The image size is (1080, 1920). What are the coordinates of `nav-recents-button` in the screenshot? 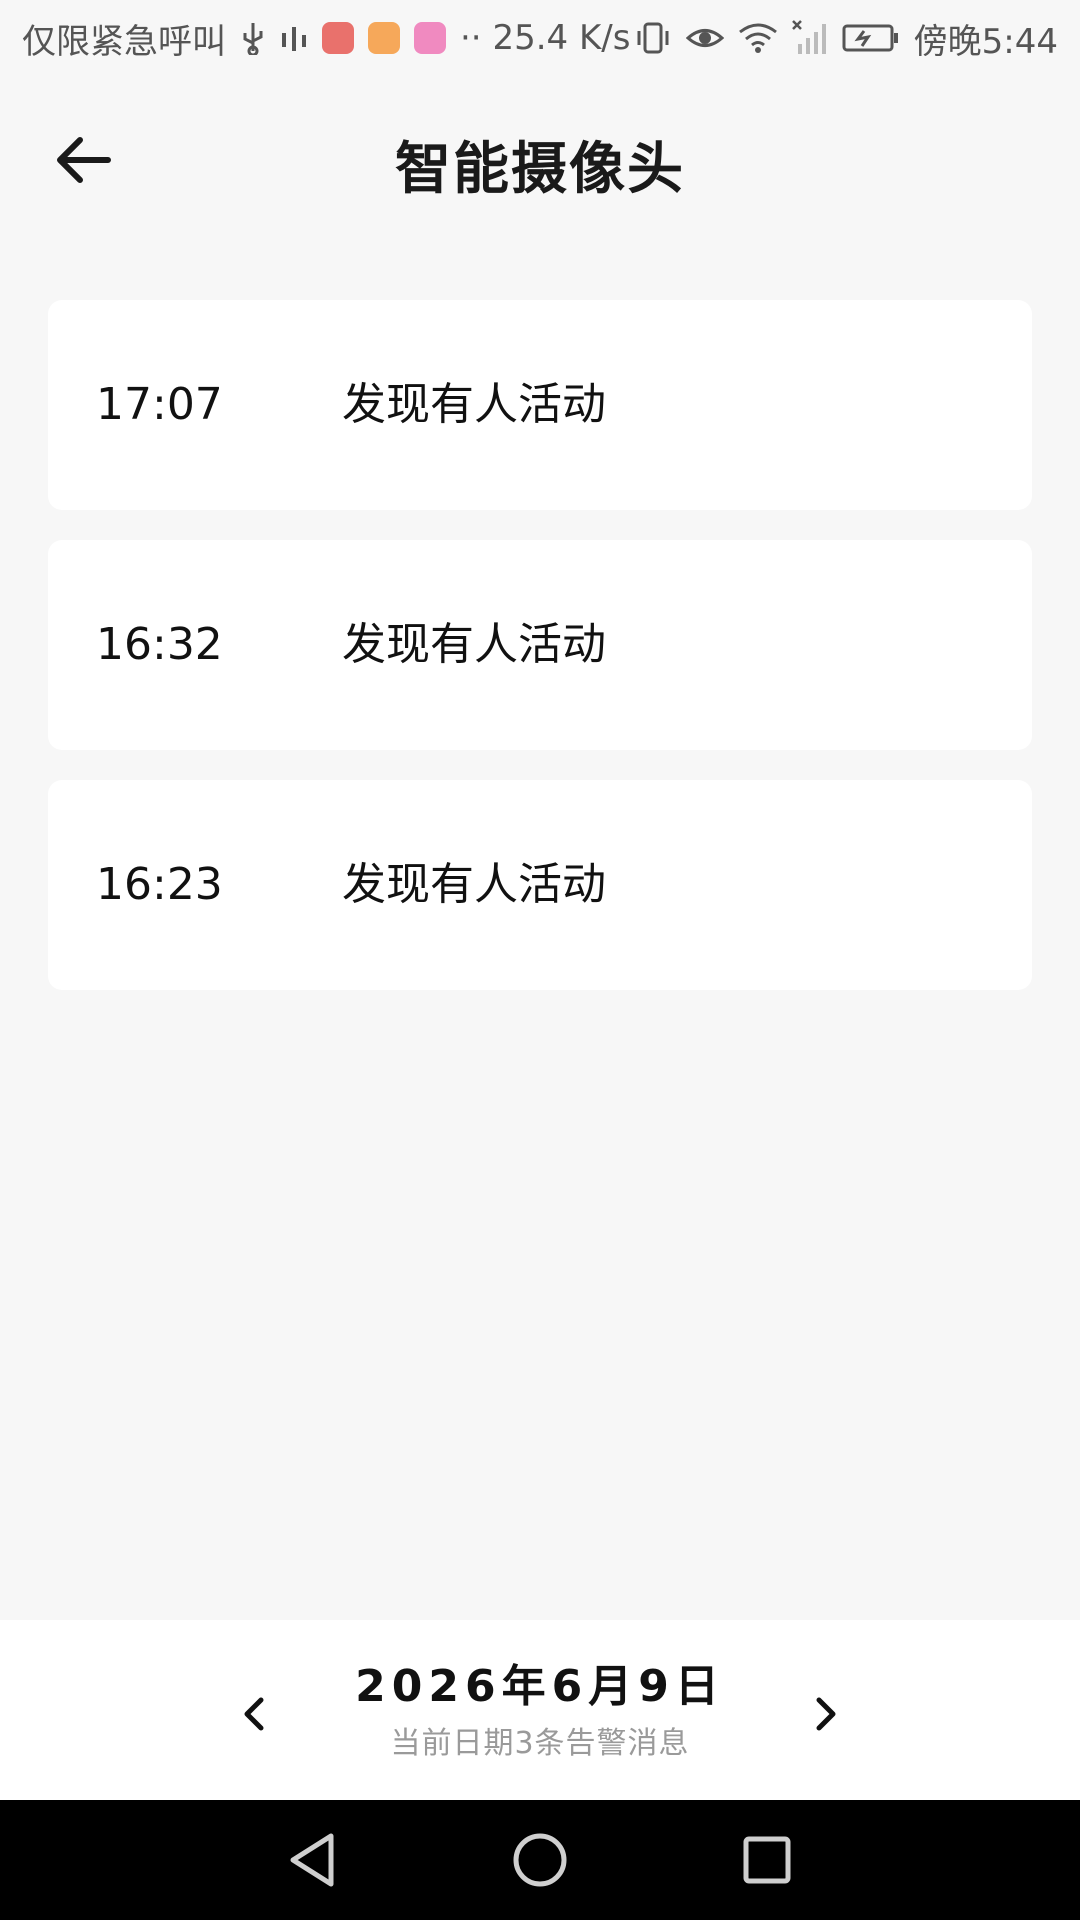 It's located at (767, 1860).